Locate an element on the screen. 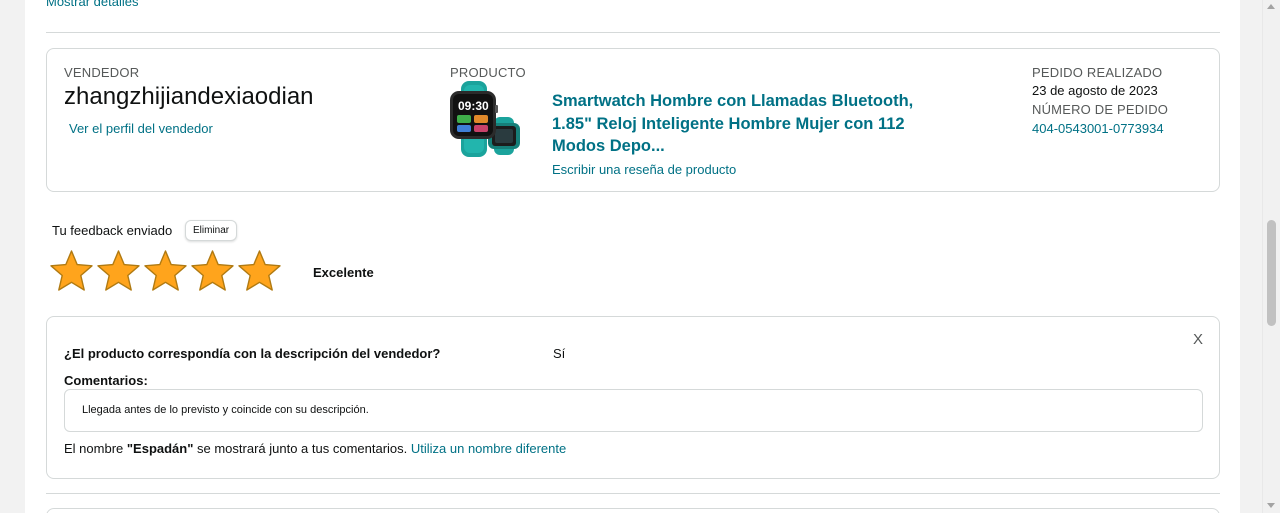 This screenshot has width=1280, height=513. feedback-sent-label: Tu feedback enviado is located at coordinates (112, 230).